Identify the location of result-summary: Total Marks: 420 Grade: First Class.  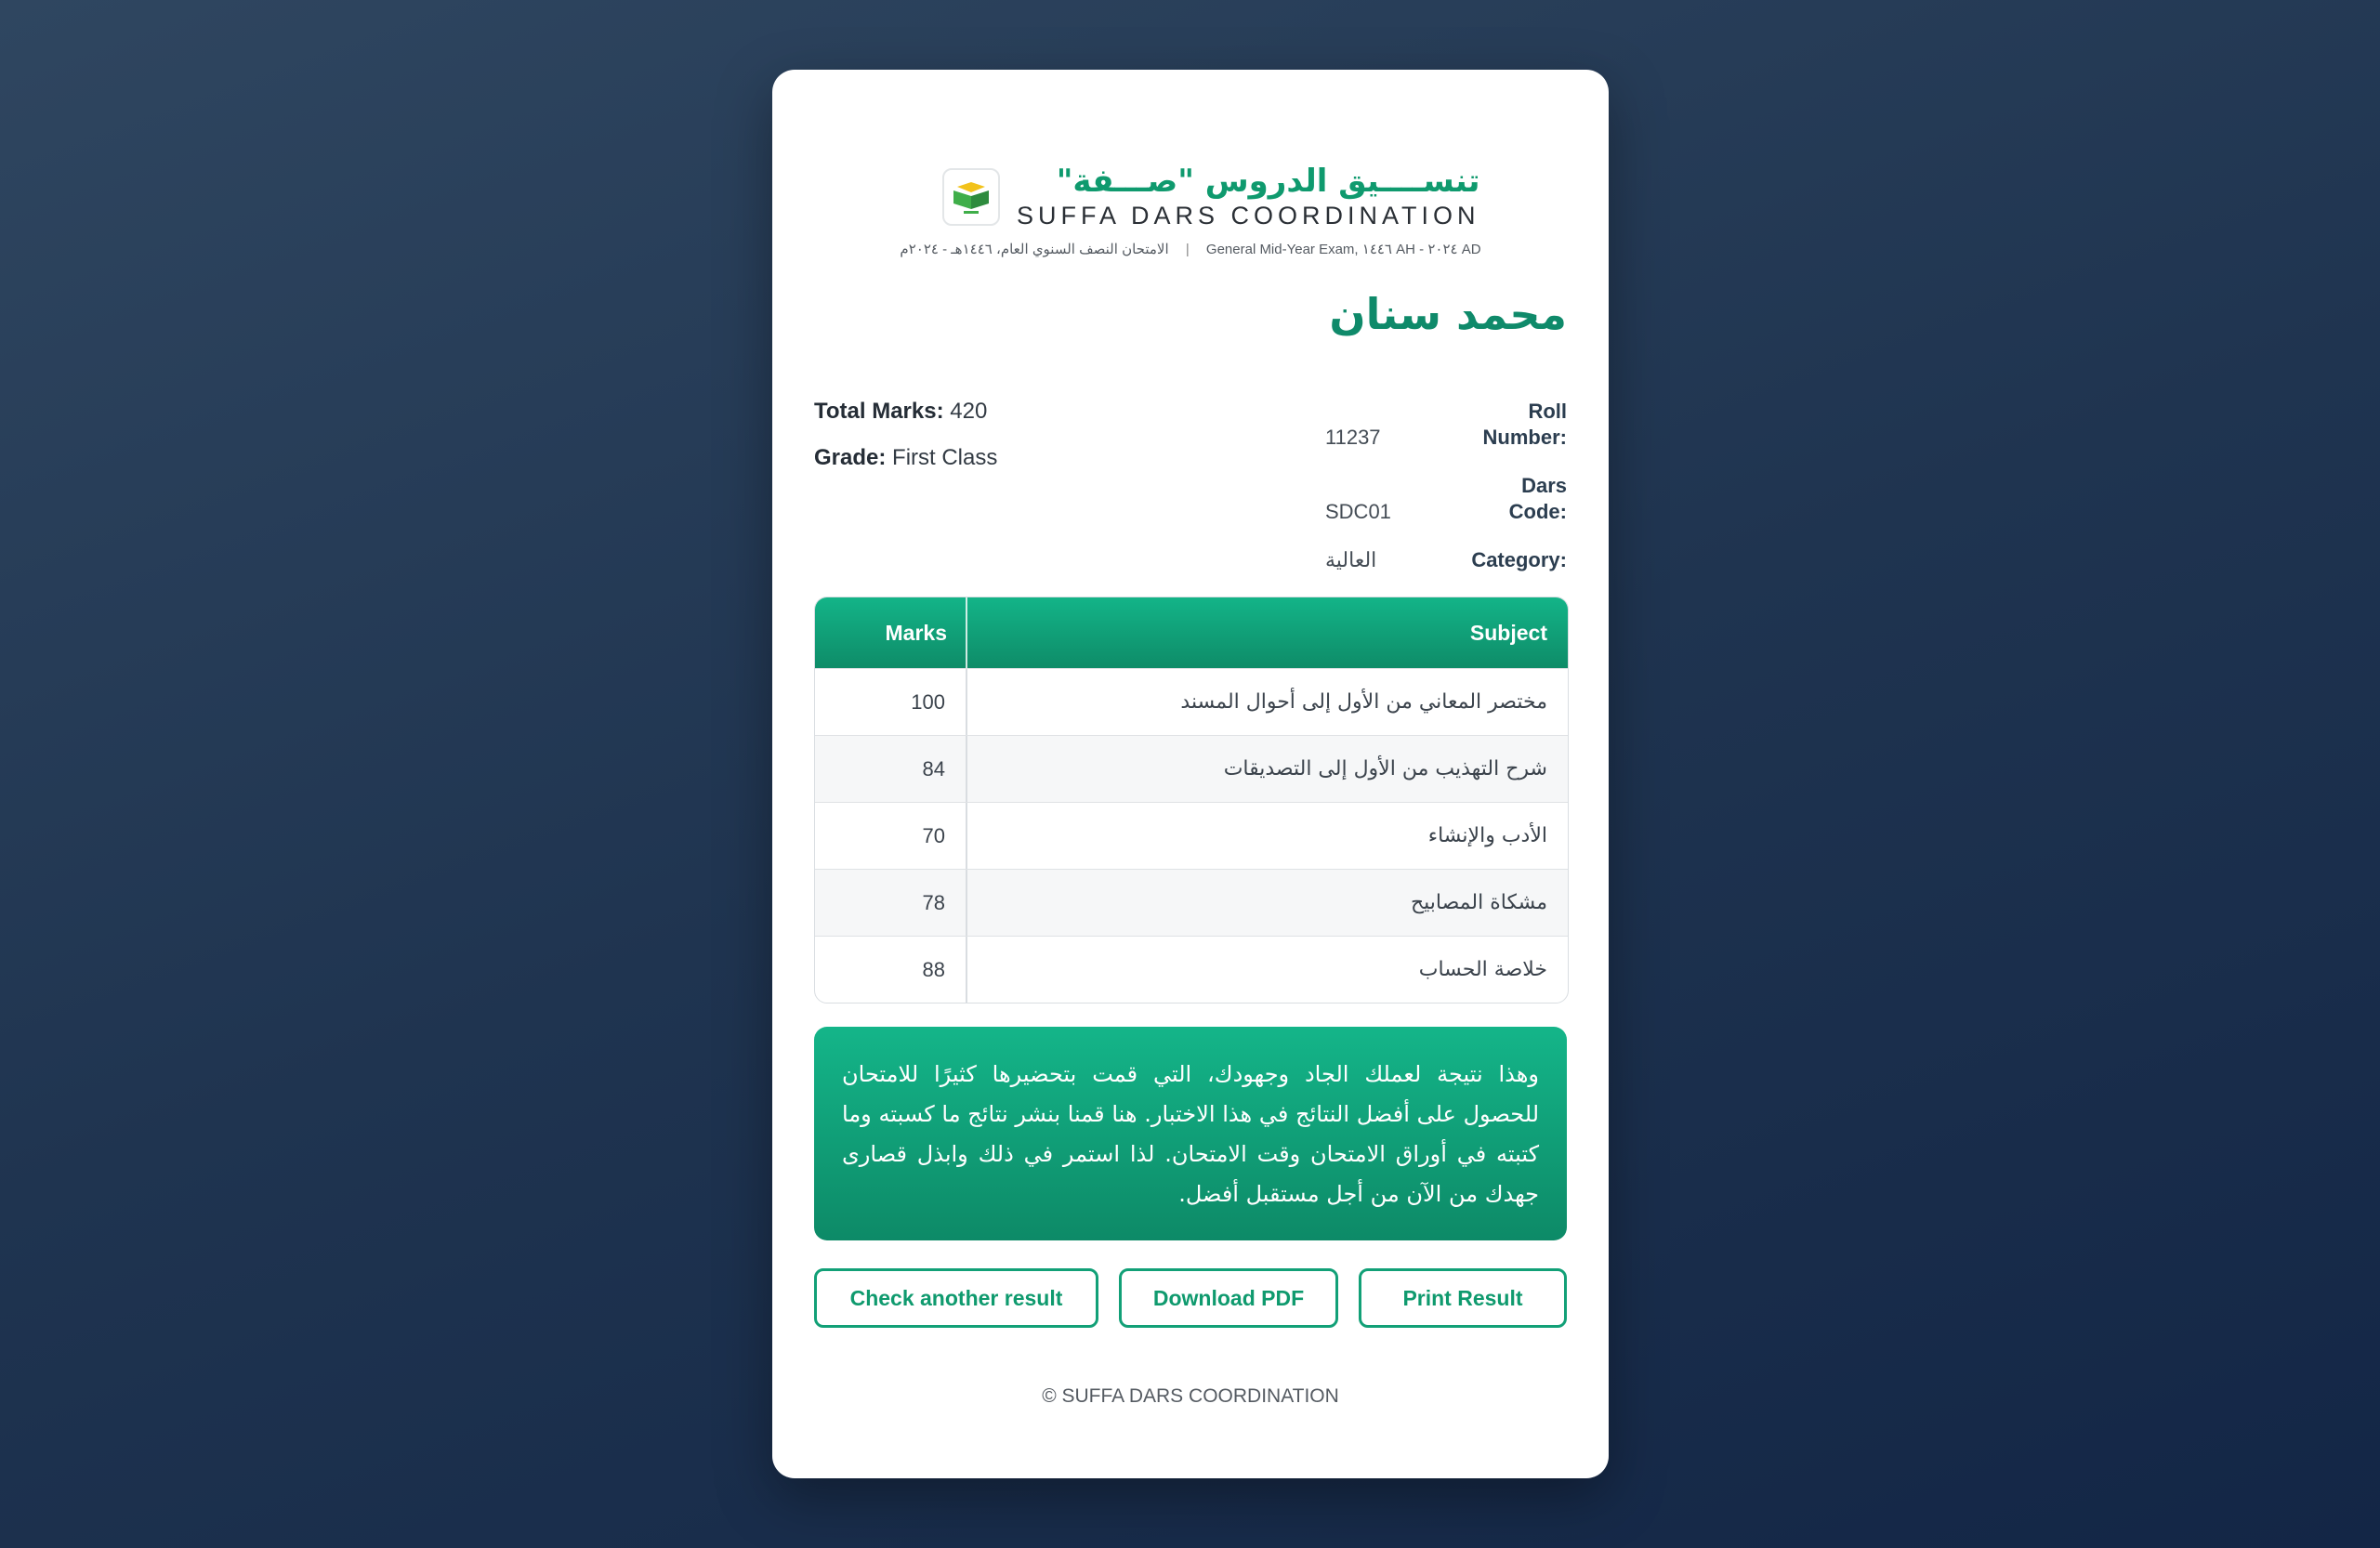
(905, 446).